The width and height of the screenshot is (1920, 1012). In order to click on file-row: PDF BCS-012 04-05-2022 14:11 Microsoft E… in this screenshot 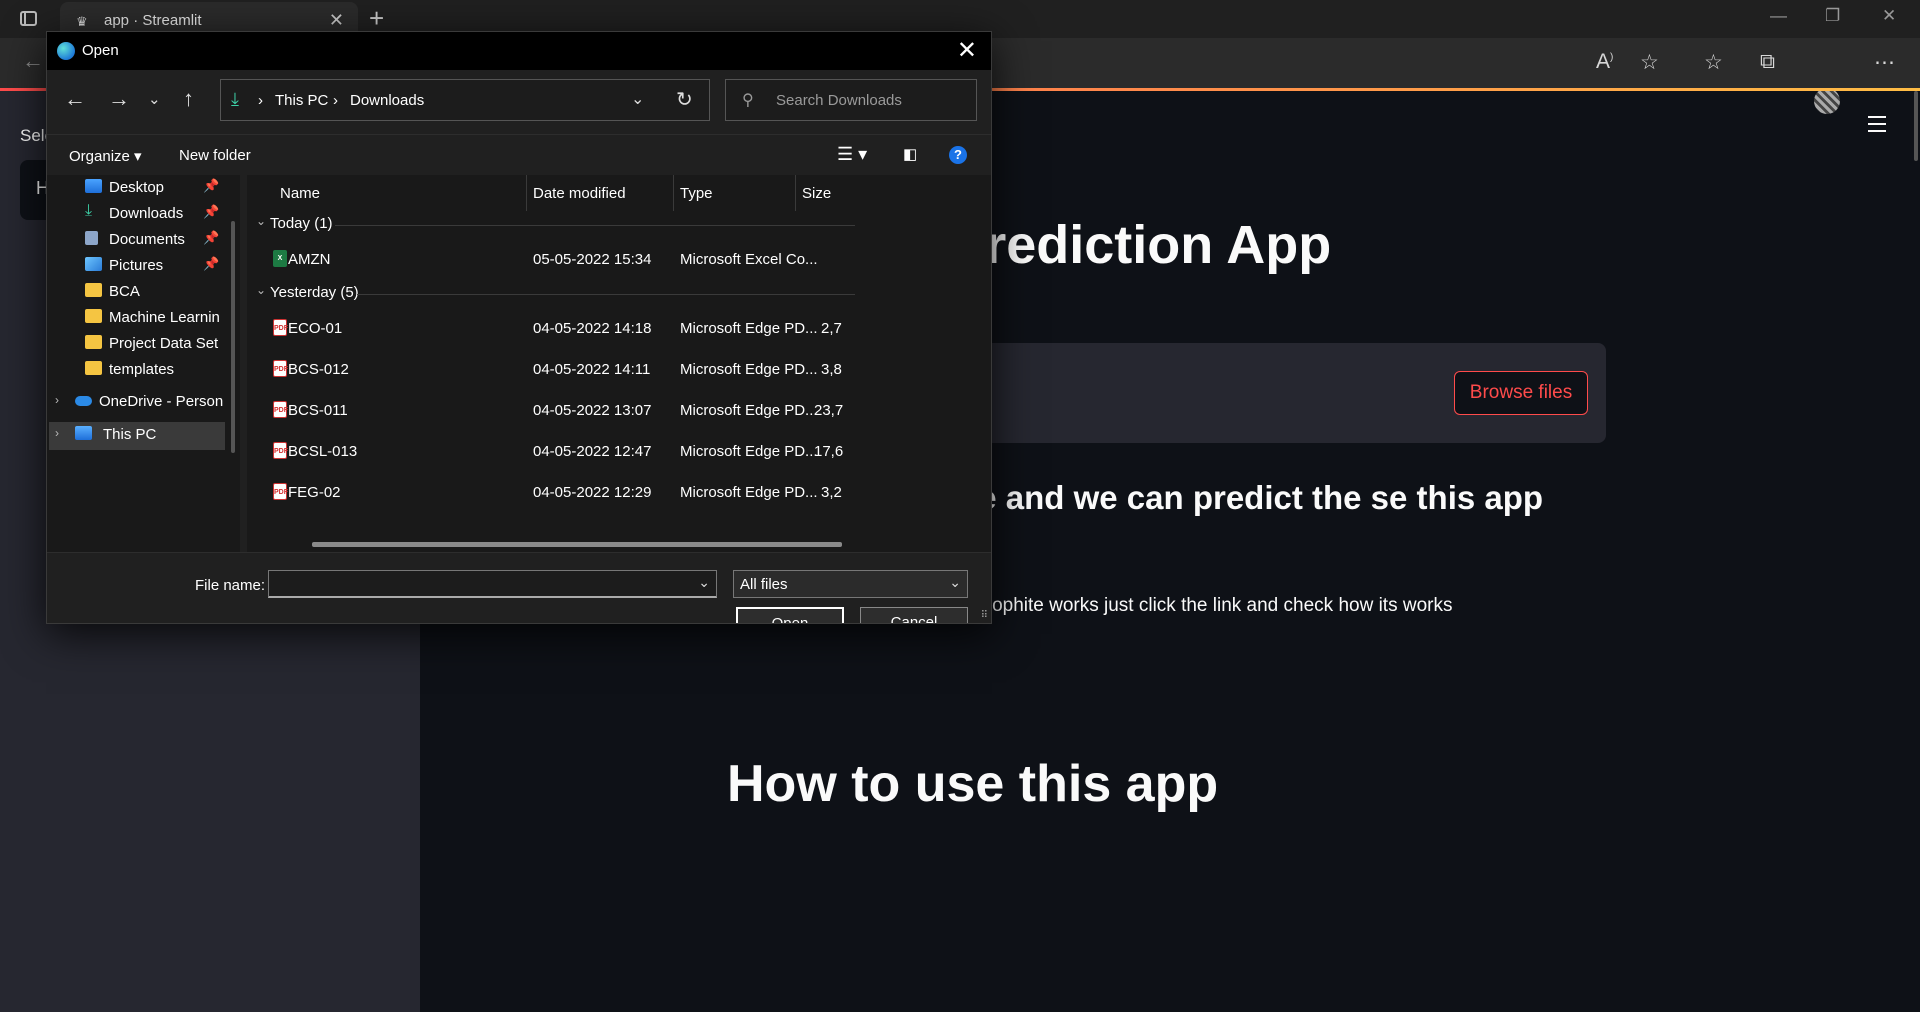, I will do `click(619, 369)`.